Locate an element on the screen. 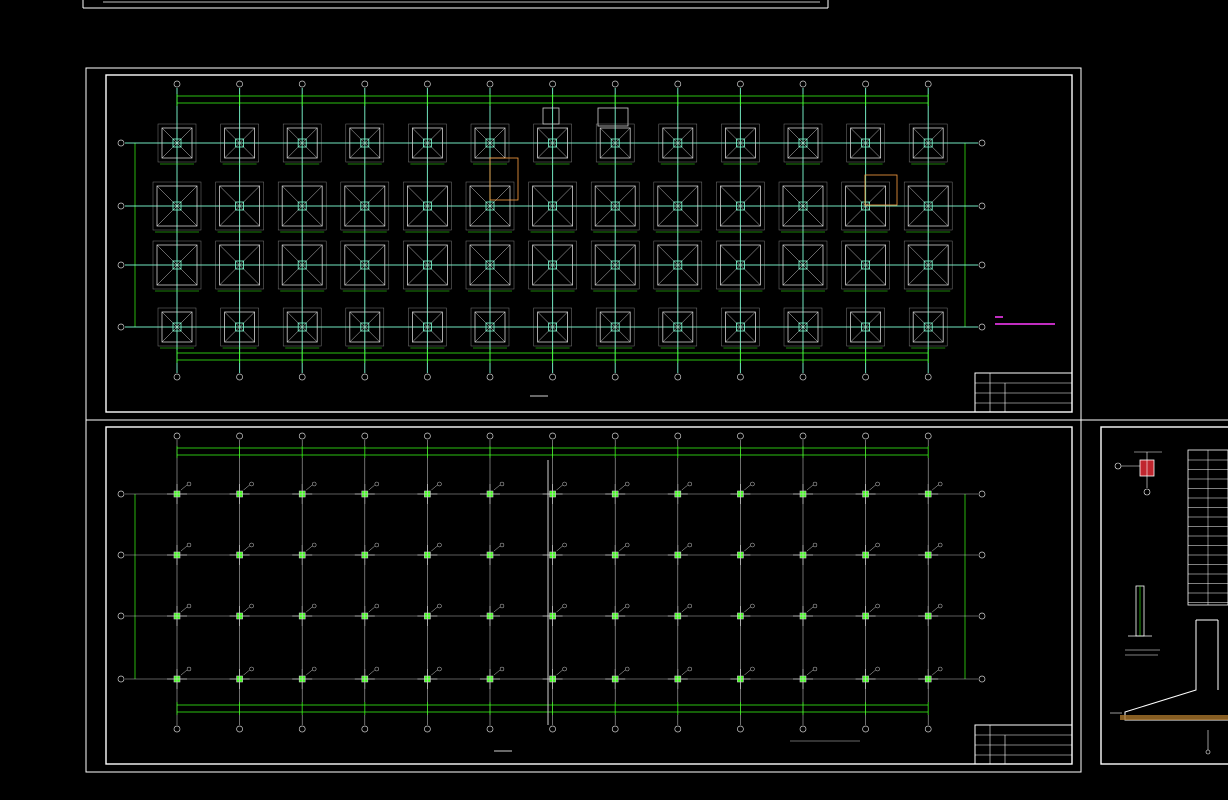  elevator-pit is located at coordinates (613, 117).